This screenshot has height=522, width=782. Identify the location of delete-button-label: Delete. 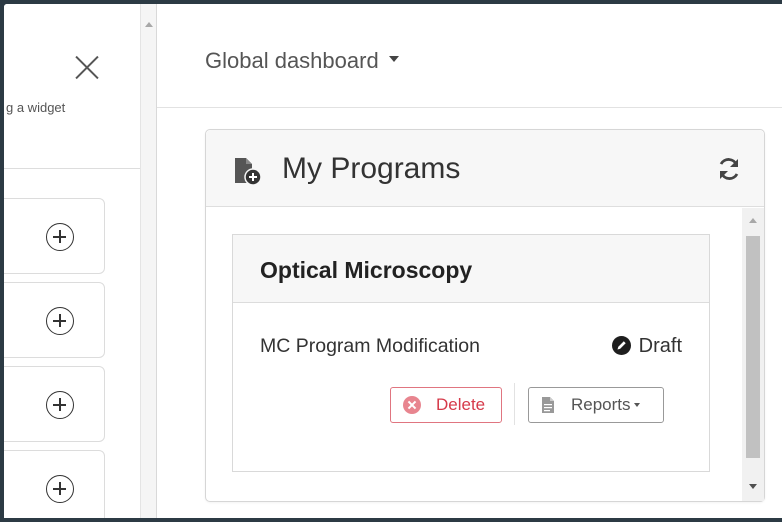
(461, 404).